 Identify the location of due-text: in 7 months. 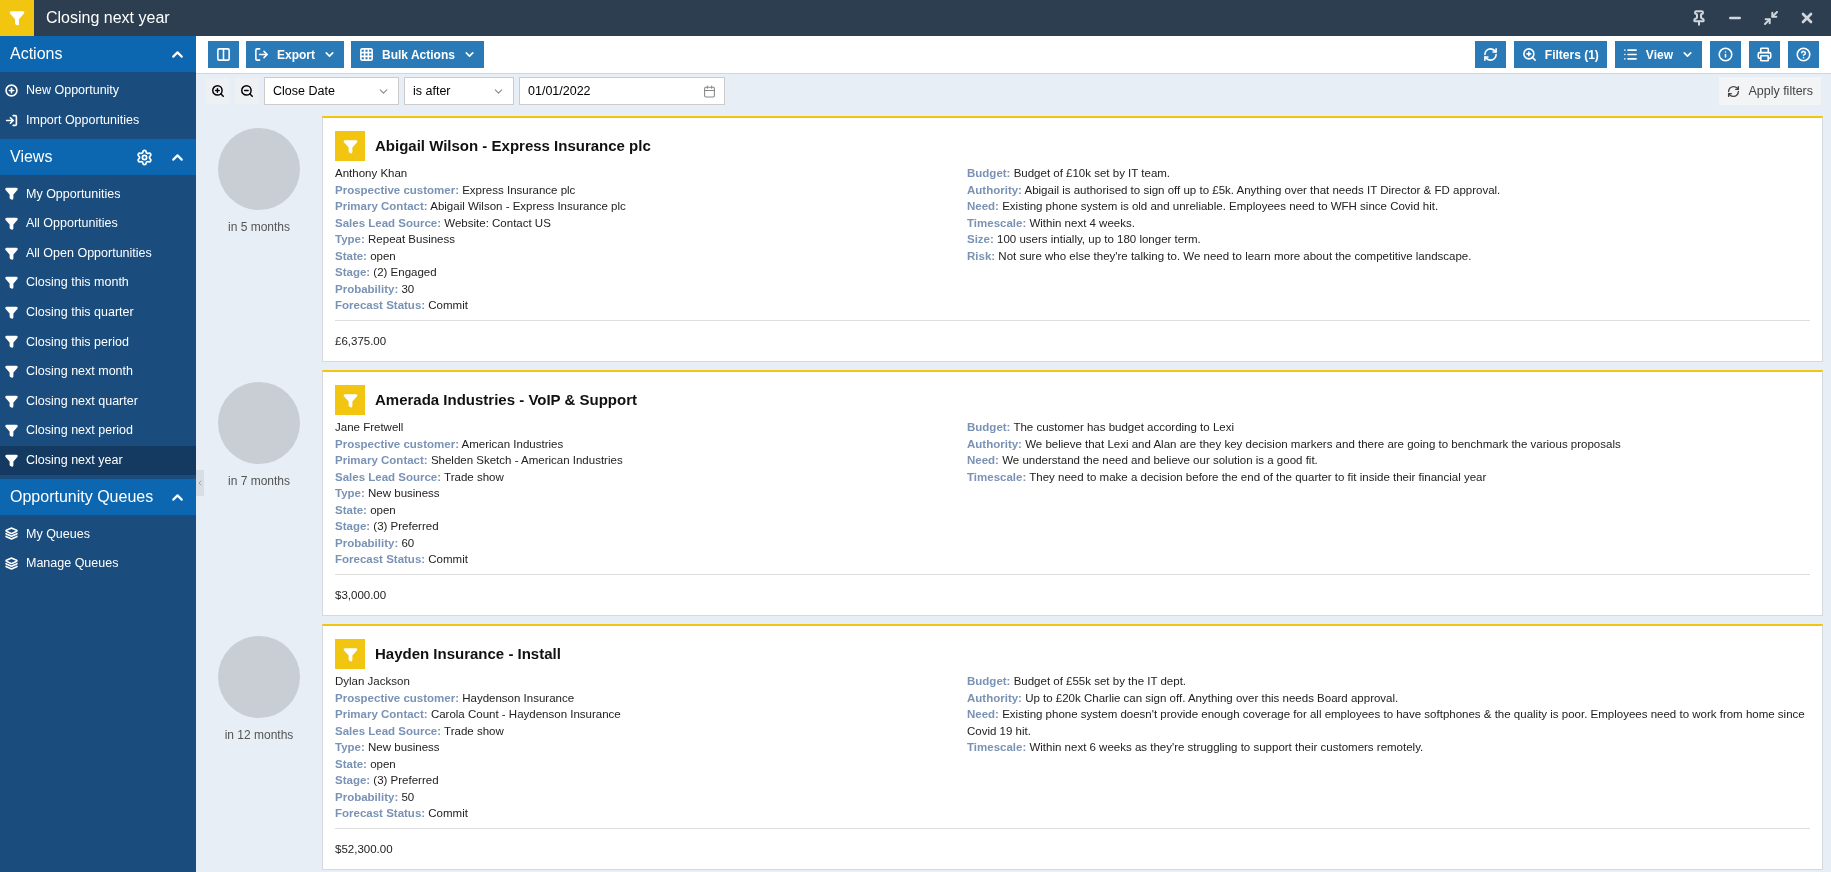
(258, 481).